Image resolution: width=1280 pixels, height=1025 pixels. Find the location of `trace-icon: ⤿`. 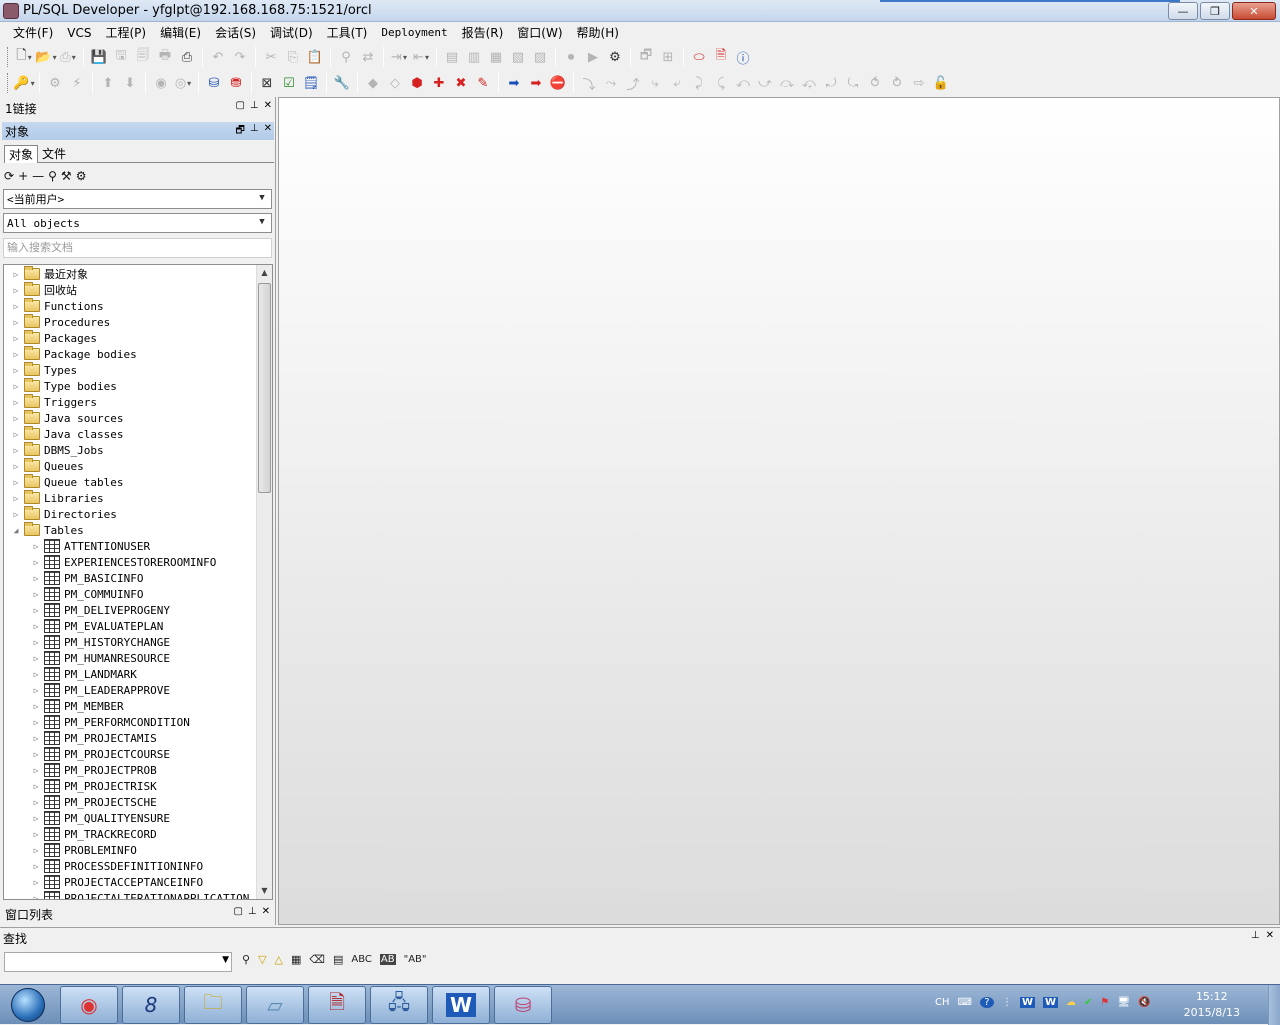

trace-icon: ⤿ is located at coordinates (853, 83).